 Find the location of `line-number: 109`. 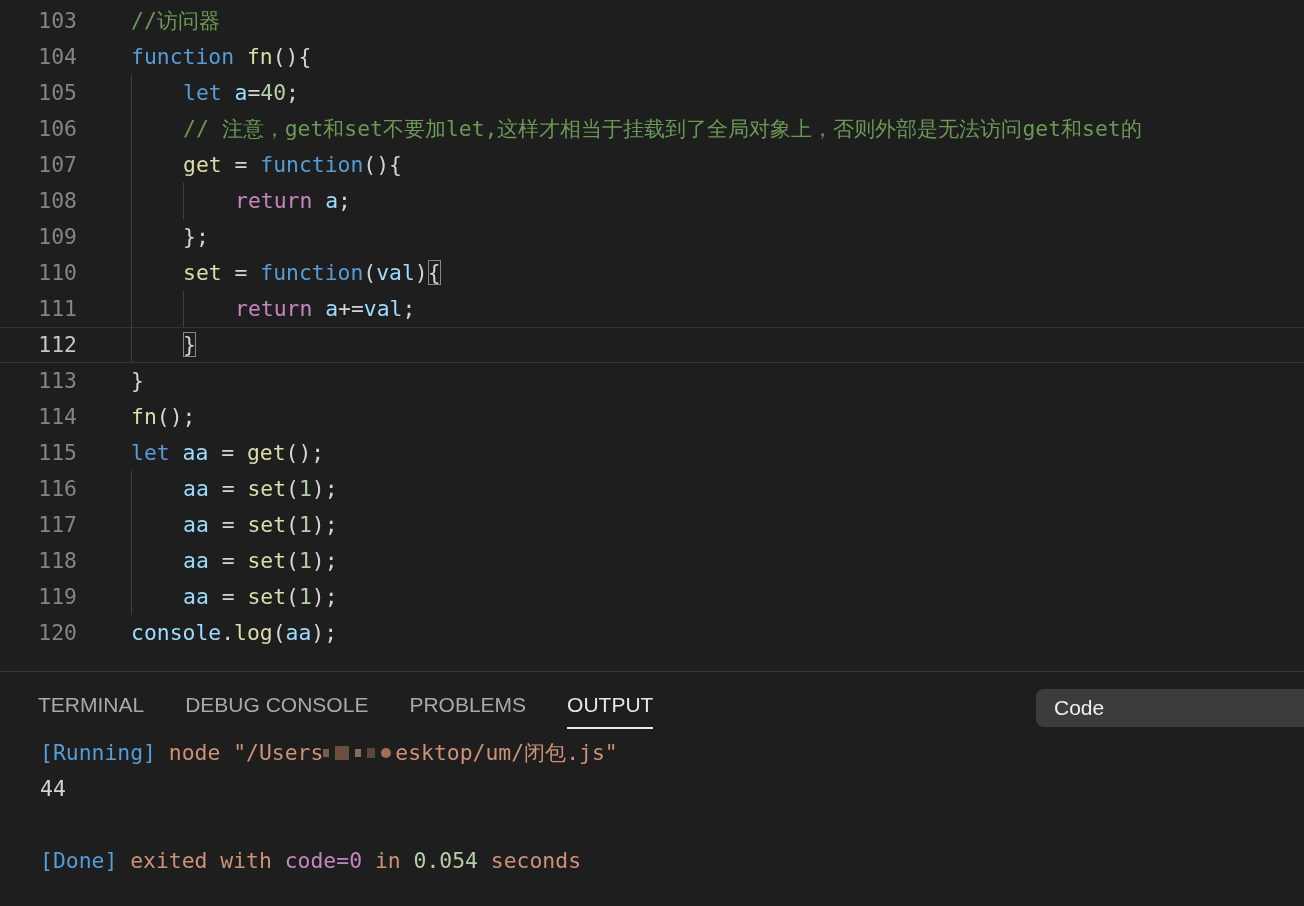

line-number: 109 is located at coordinates (57, 236).